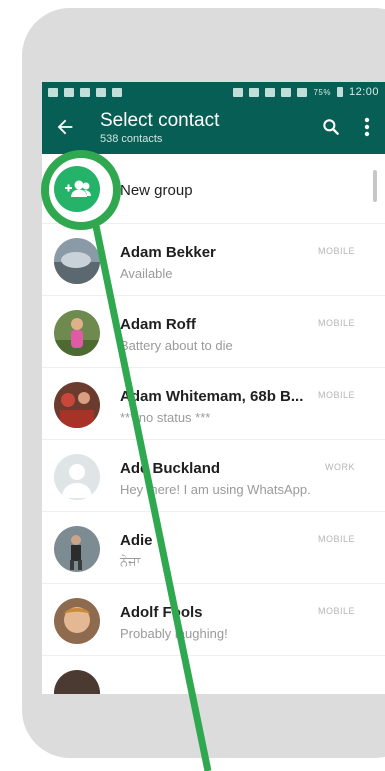 The width and height of the screenshot is (385, 771). What do you see at coordinates (213, 332) in the screenshot?
I see `contact-row: Adam Roff Battery about to die MOBILE` at bounding box center [213, 332].